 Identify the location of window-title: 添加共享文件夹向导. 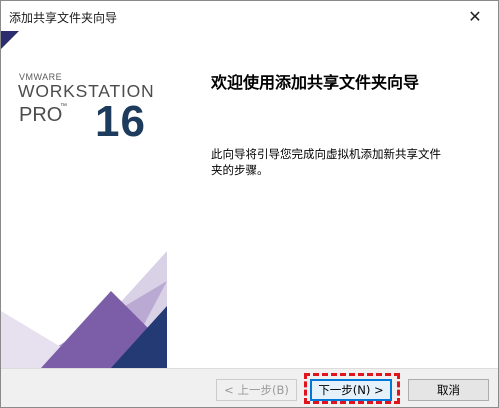
(63, 18).